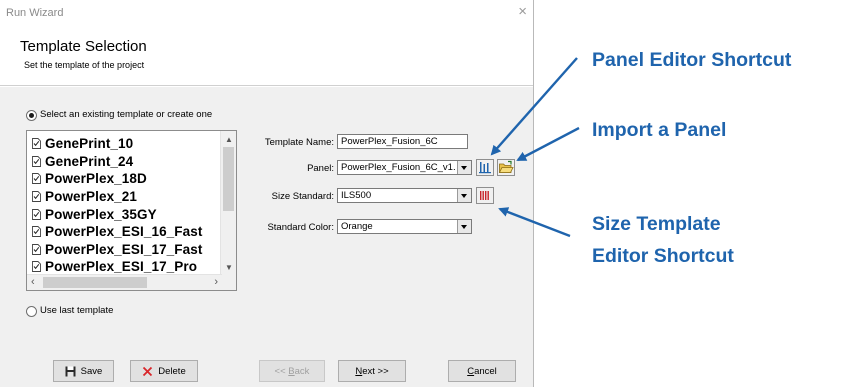 This screenshot has height=387, width=846. Describe the element at coordinates (228, 179) in the screenshot. I see `vertical-scroll-thumb` at that location.